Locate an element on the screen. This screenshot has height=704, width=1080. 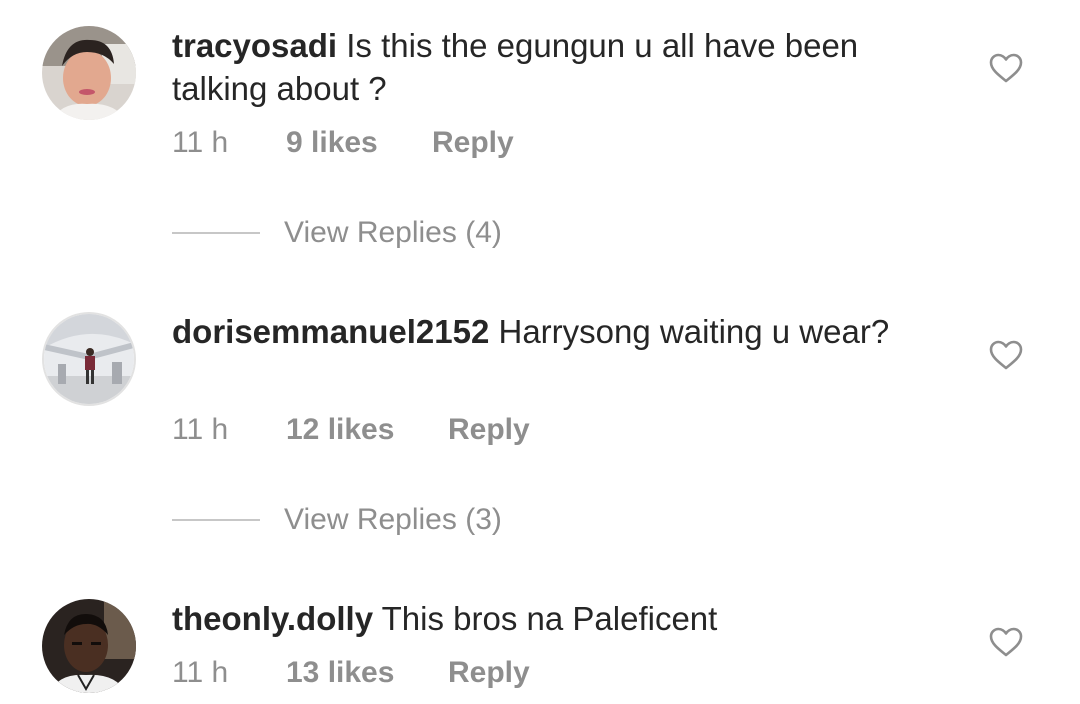
comment-meta: 11 h 12 likes Reply is located at coordinates (351, 430).